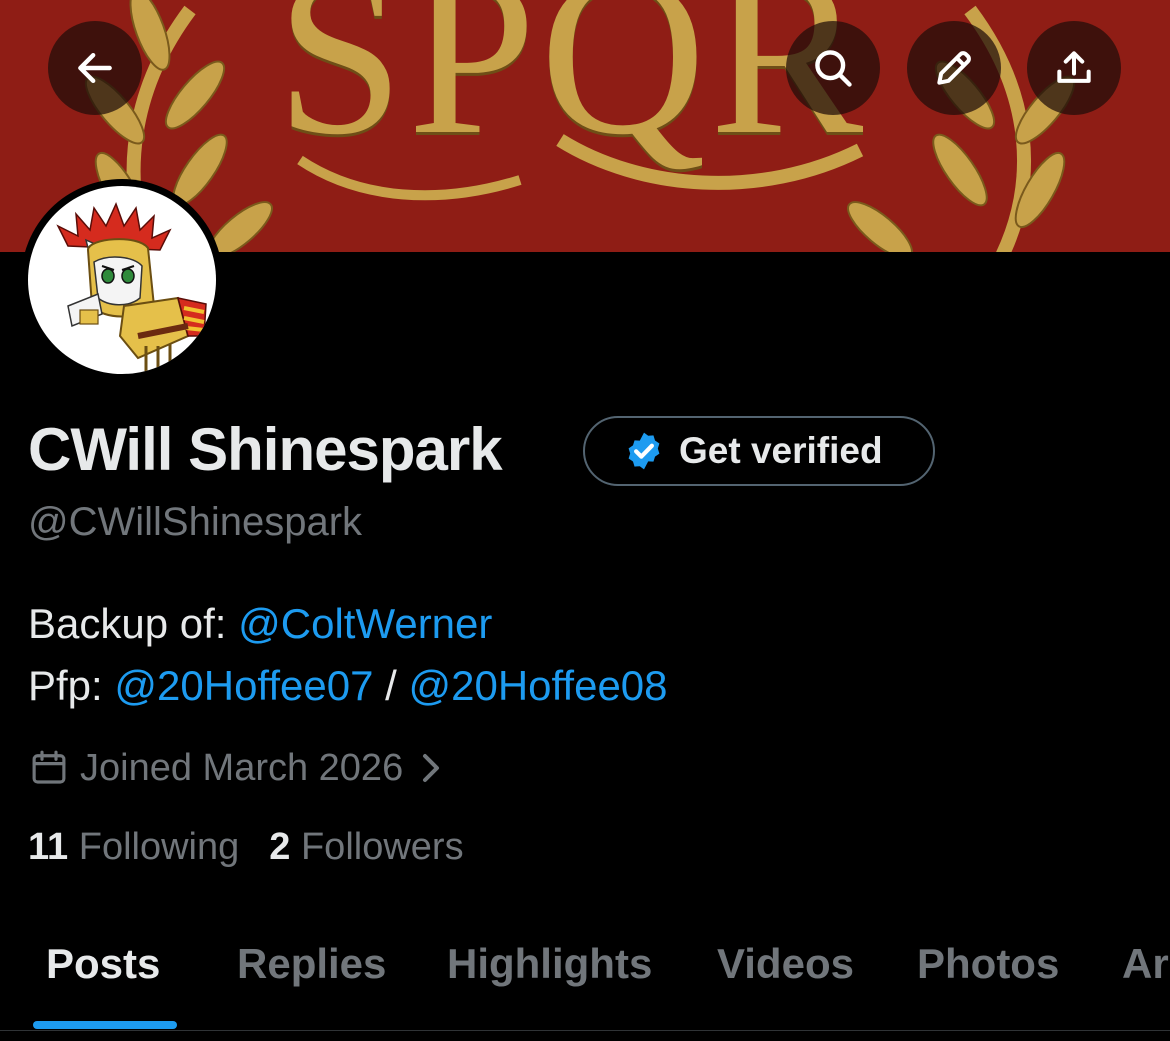  I want to click on bio-line-2: Pfp: @20Hoffee07 / @20Hoffee08, so click(348, 686).